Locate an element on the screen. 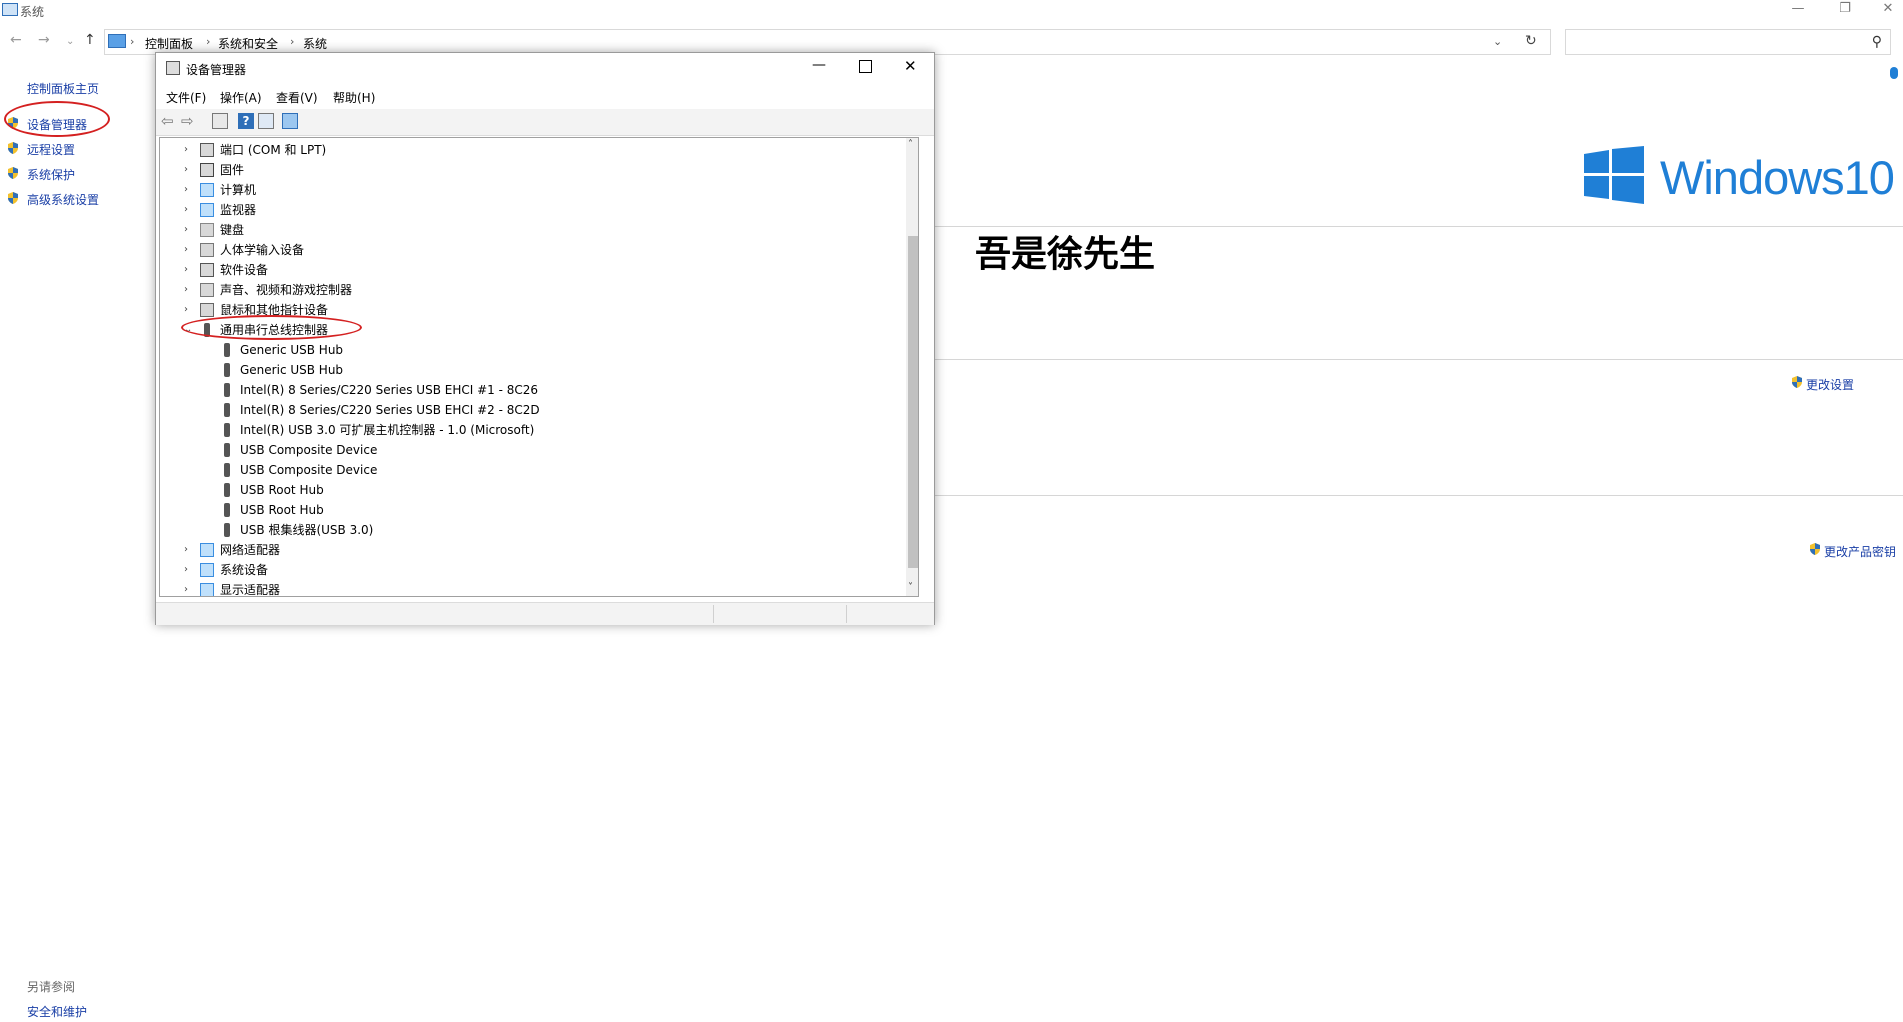  network-icon is located at coordinates (207, 550).